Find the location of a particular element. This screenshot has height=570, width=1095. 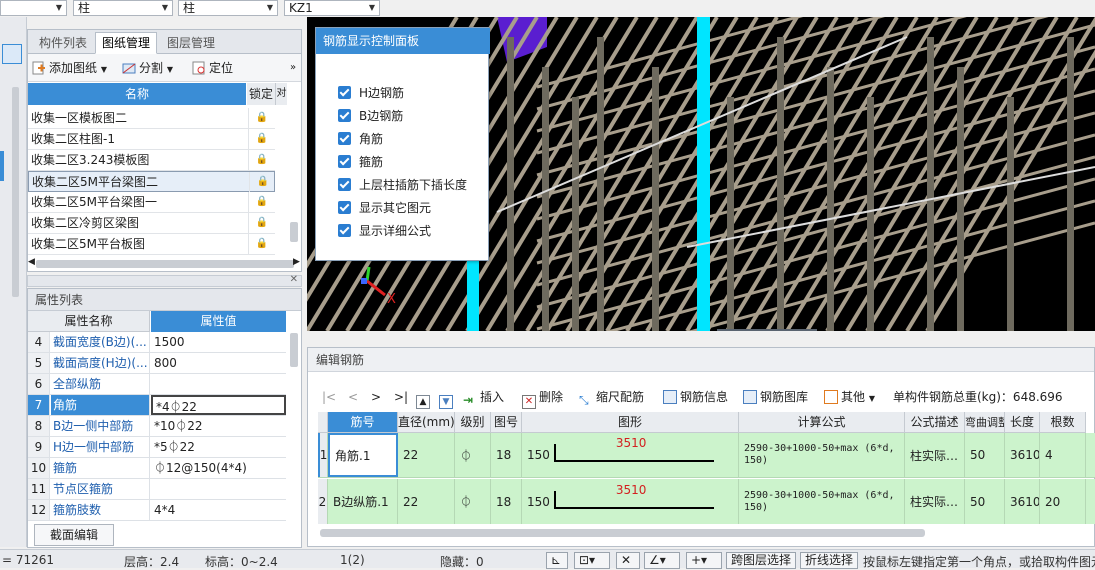

drawing-list-hscrollbar is located at coordinates (165, 264).